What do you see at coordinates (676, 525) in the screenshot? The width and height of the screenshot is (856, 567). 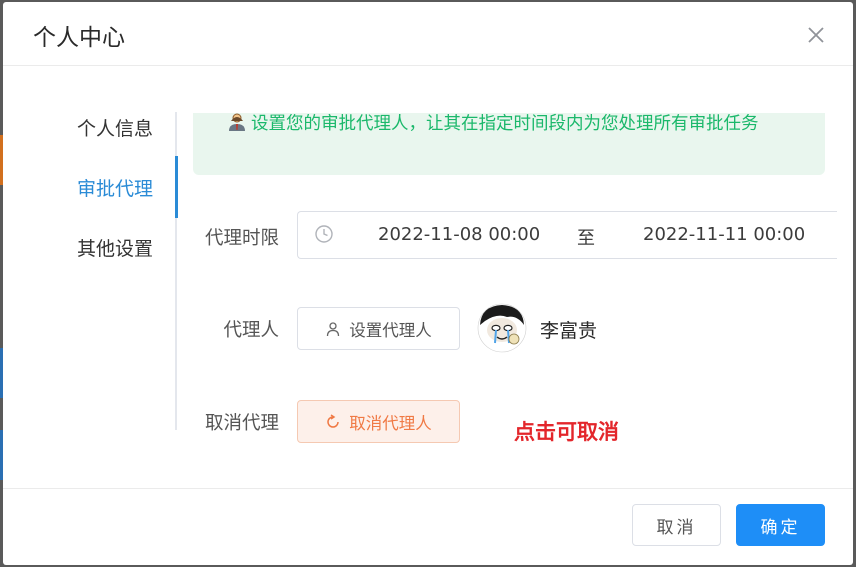 I see `cancel-button: 取消` at bounding box center [676, 525].